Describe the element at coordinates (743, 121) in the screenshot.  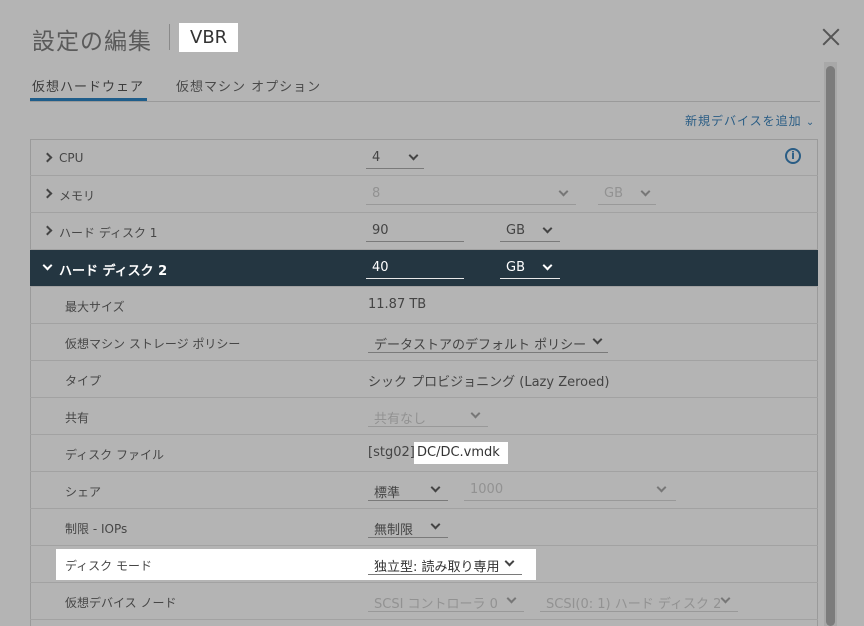
I see `add-device-label: 新規デバイスを追加` at that location.